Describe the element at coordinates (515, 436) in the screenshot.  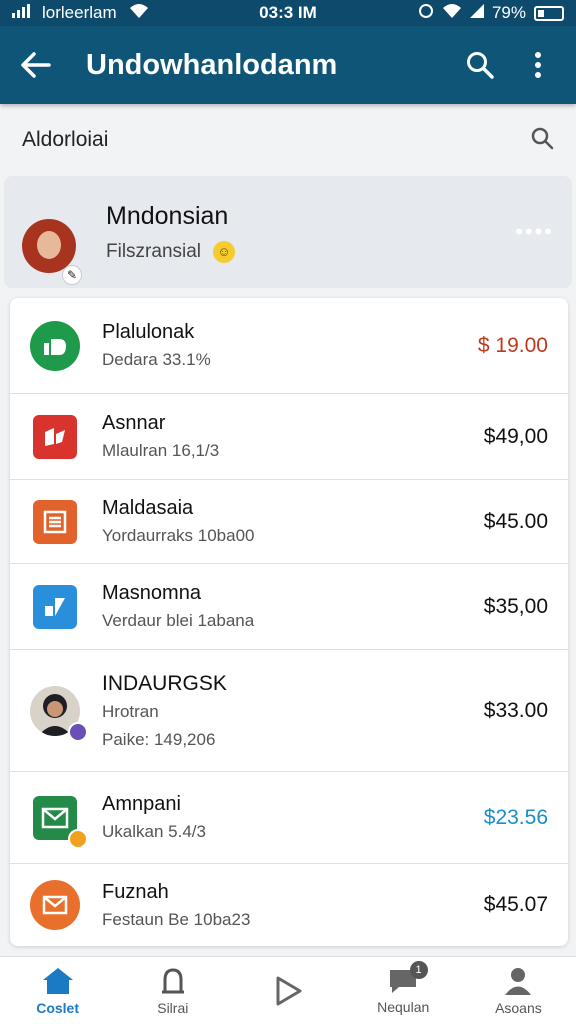
I see `item-amount: $49,00` at that location.